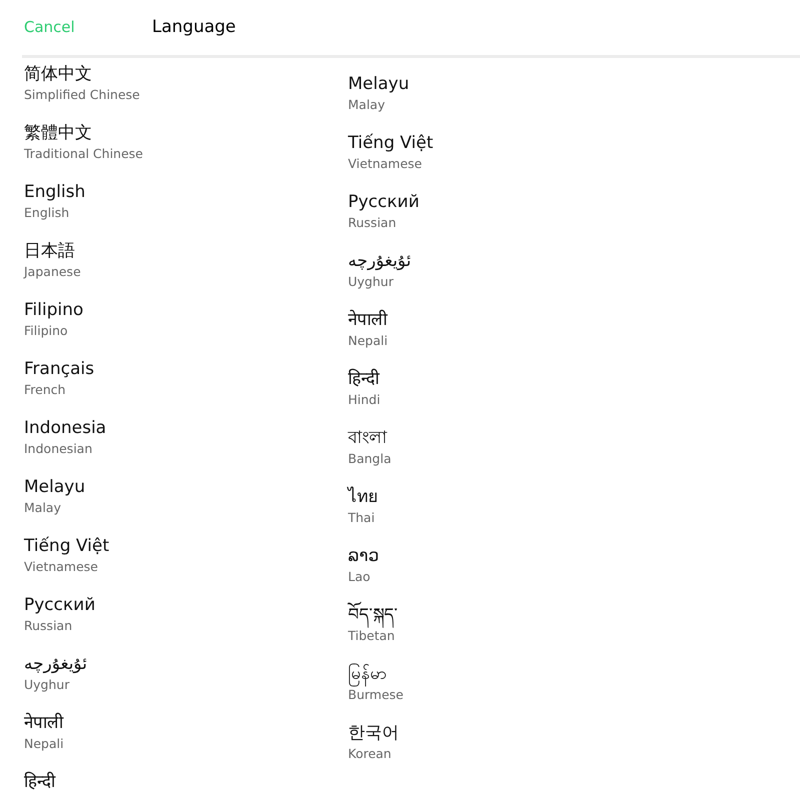  What do you see at coordinates (574, 455) in the screenshot?
I see `language-option: বাংলা Bangla` at bounding box center [574, 455].